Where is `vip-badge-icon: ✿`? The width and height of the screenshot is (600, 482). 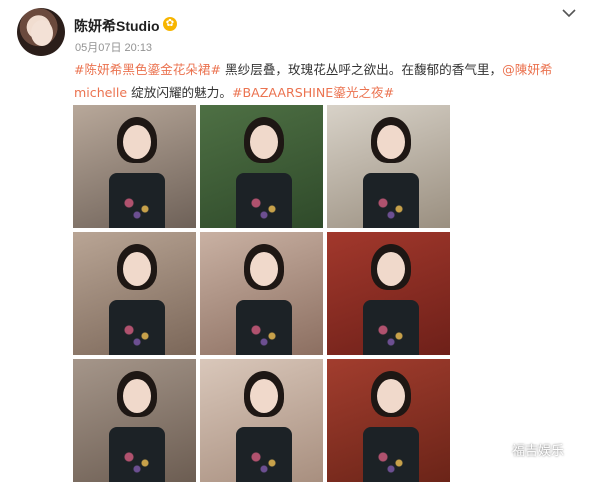
vip-badge-icon: ✿ is located at coordinates (170, 24).